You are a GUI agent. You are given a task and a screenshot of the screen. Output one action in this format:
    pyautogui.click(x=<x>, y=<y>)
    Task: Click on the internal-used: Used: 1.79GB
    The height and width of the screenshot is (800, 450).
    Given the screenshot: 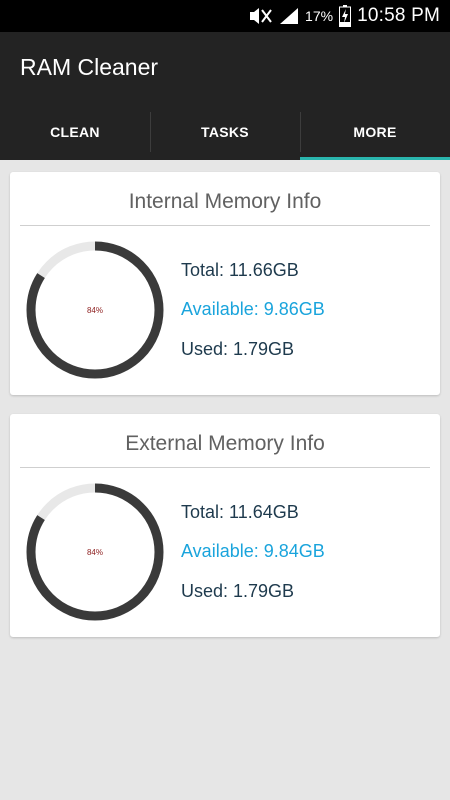 What is the action you would take?
    pyautogui.click(x=238, y=349)
    